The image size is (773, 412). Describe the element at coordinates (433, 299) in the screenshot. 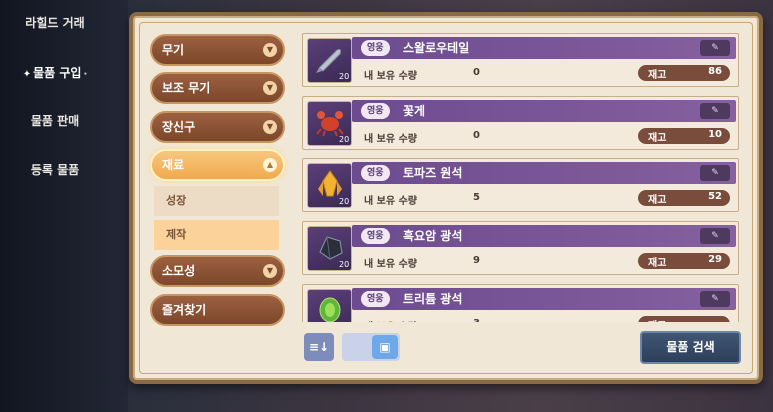

I see `item-name: 트리튬 광석` at that location.